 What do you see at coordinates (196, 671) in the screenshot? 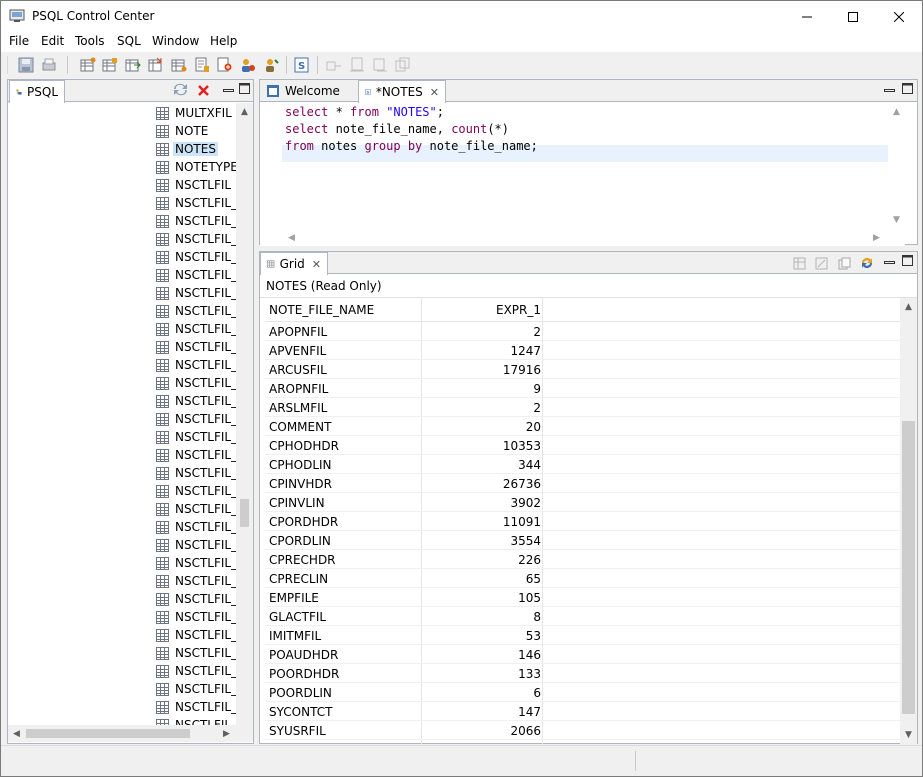
I see `tree-item: NSCTLFIL_26` at bounding box center [196, 671].